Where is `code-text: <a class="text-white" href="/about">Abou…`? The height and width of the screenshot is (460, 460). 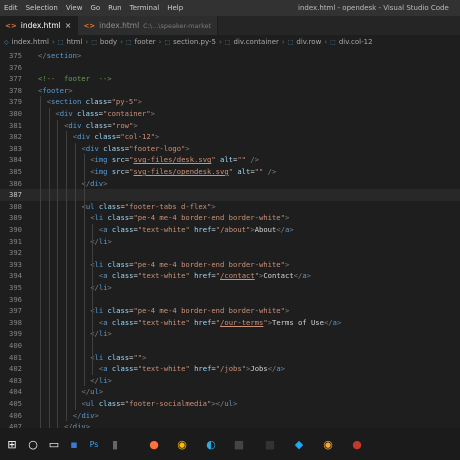
code-text: <a class="text-white" href="/about">Abou… is located at coordinates (196, 230).